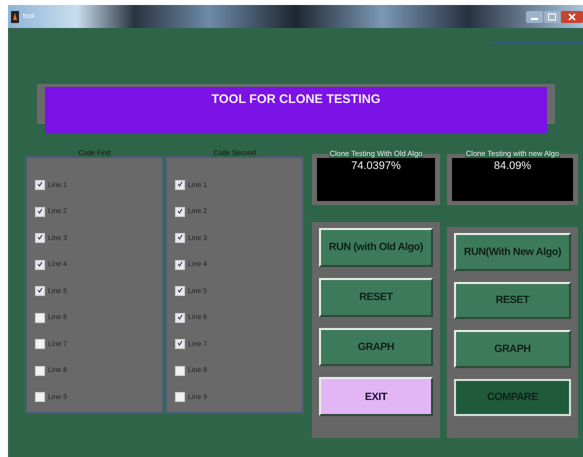  Describe the element at coordinates (376, 247) in the screenshot. I see `action-button: RUN (with Old Algo)` at that location.